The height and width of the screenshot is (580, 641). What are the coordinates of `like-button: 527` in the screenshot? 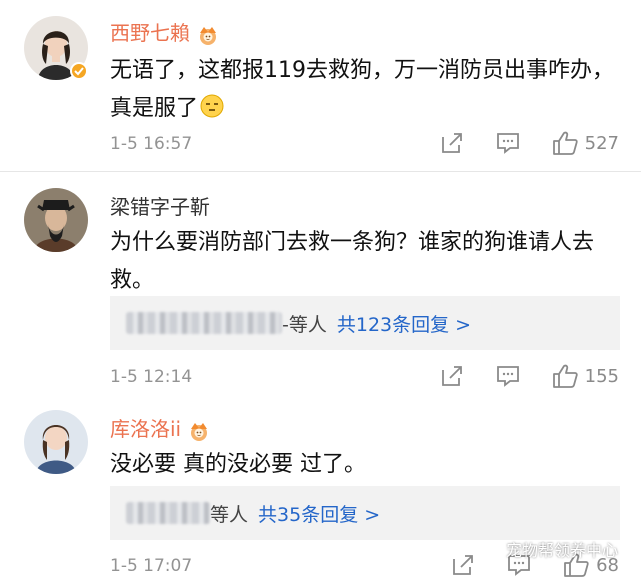 It's located at (585, 143).